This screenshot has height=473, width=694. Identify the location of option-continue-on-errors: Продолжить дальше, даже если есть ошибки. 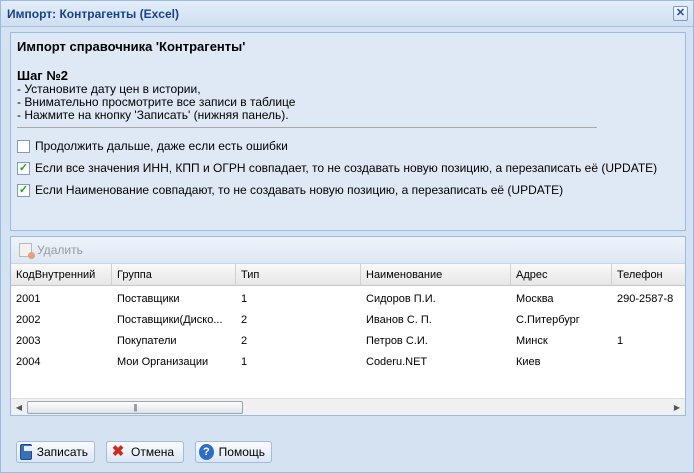
(152, 146).